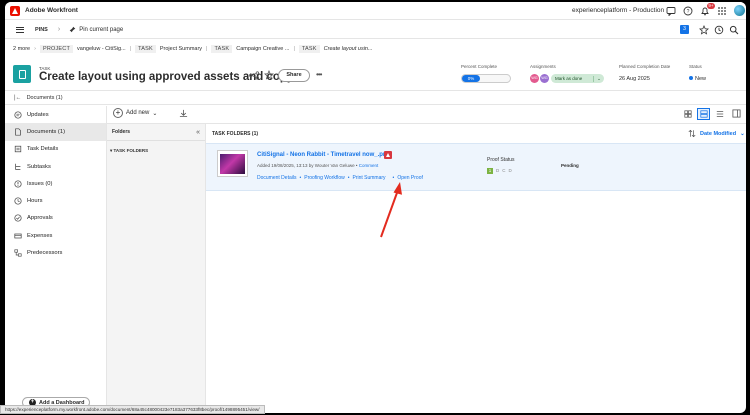  Describe the element at coordinates (235, 134) in the screenshot. I see `documents-list-title: TASK FOLDERS (1)` at that location.